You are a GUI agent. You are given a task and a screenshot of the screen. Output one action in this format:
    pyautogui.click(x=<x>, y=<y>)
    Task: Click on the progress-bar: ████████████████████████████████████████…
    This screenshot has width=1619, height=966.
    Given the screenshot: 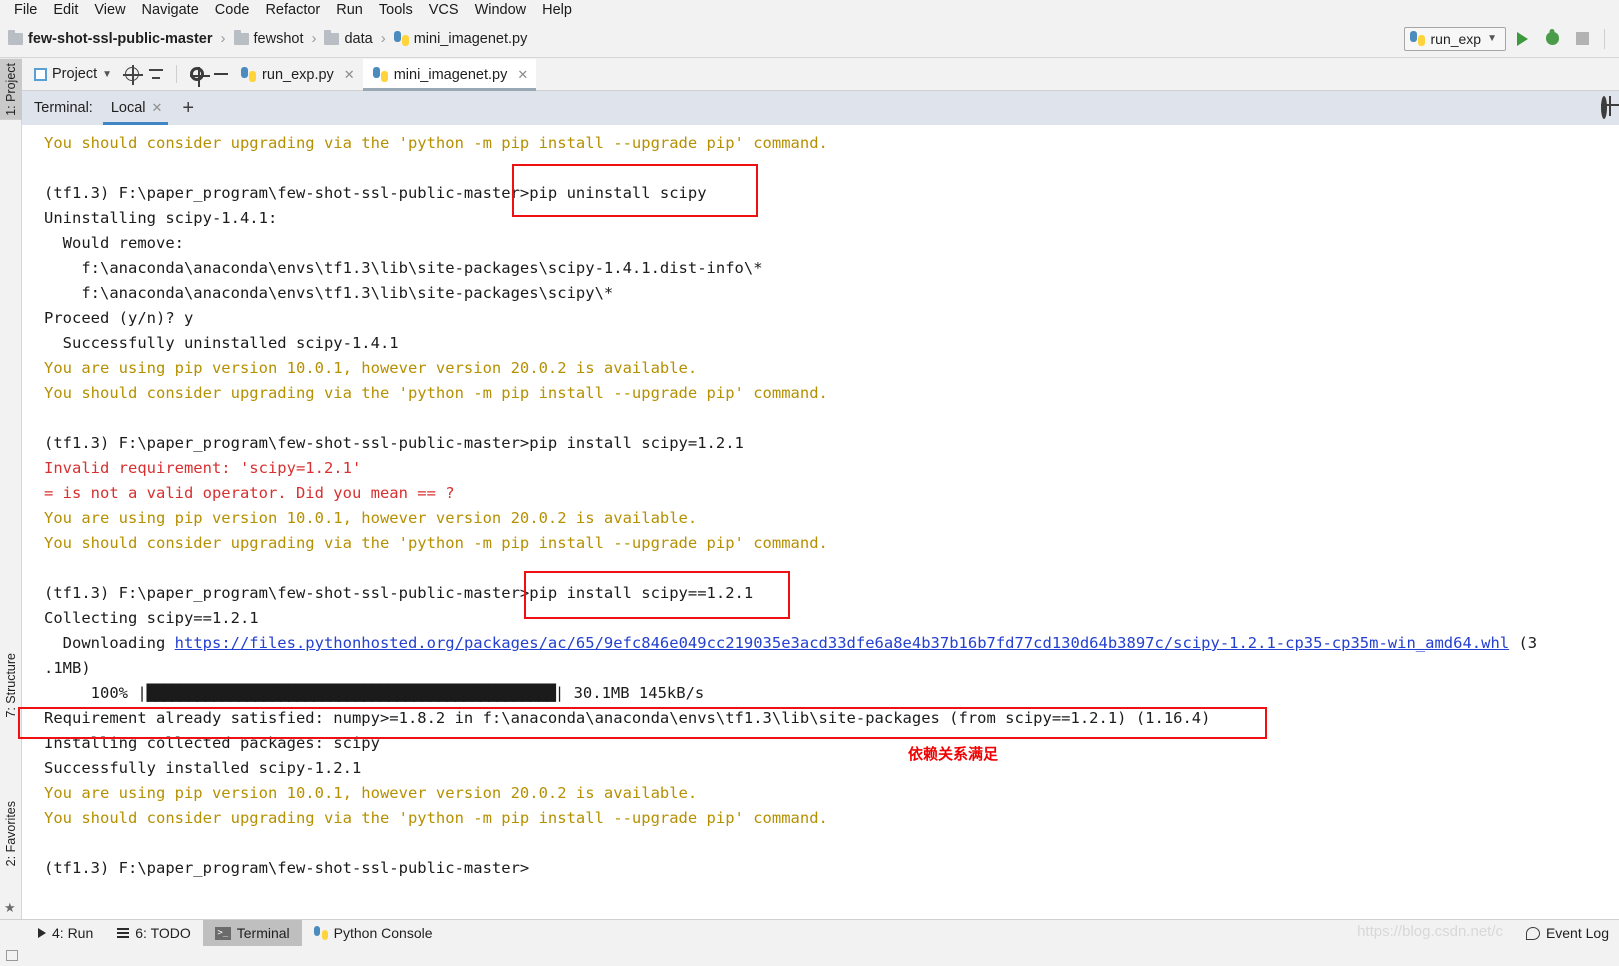 What is the action you would take?
    pyautogui.click(x=351, y=693)
    